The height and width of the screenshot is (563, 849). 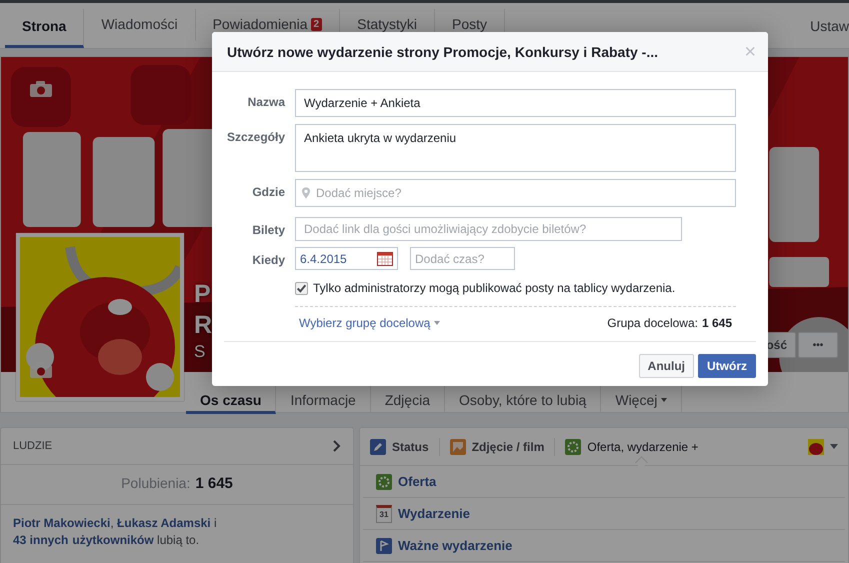 What do you see at coordinates (61, 523) in the screenshot?
I see `friend-link: Piotr Makowiecki` at bounding box center [61, 523].